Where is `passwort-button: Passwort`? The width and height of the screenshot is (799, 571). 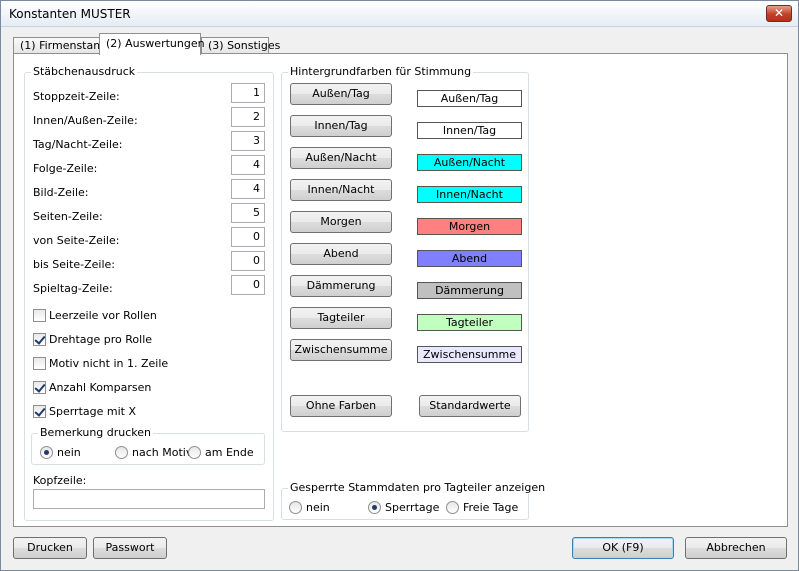 passwort-button: Passwort is located at coordinates (130, 548).